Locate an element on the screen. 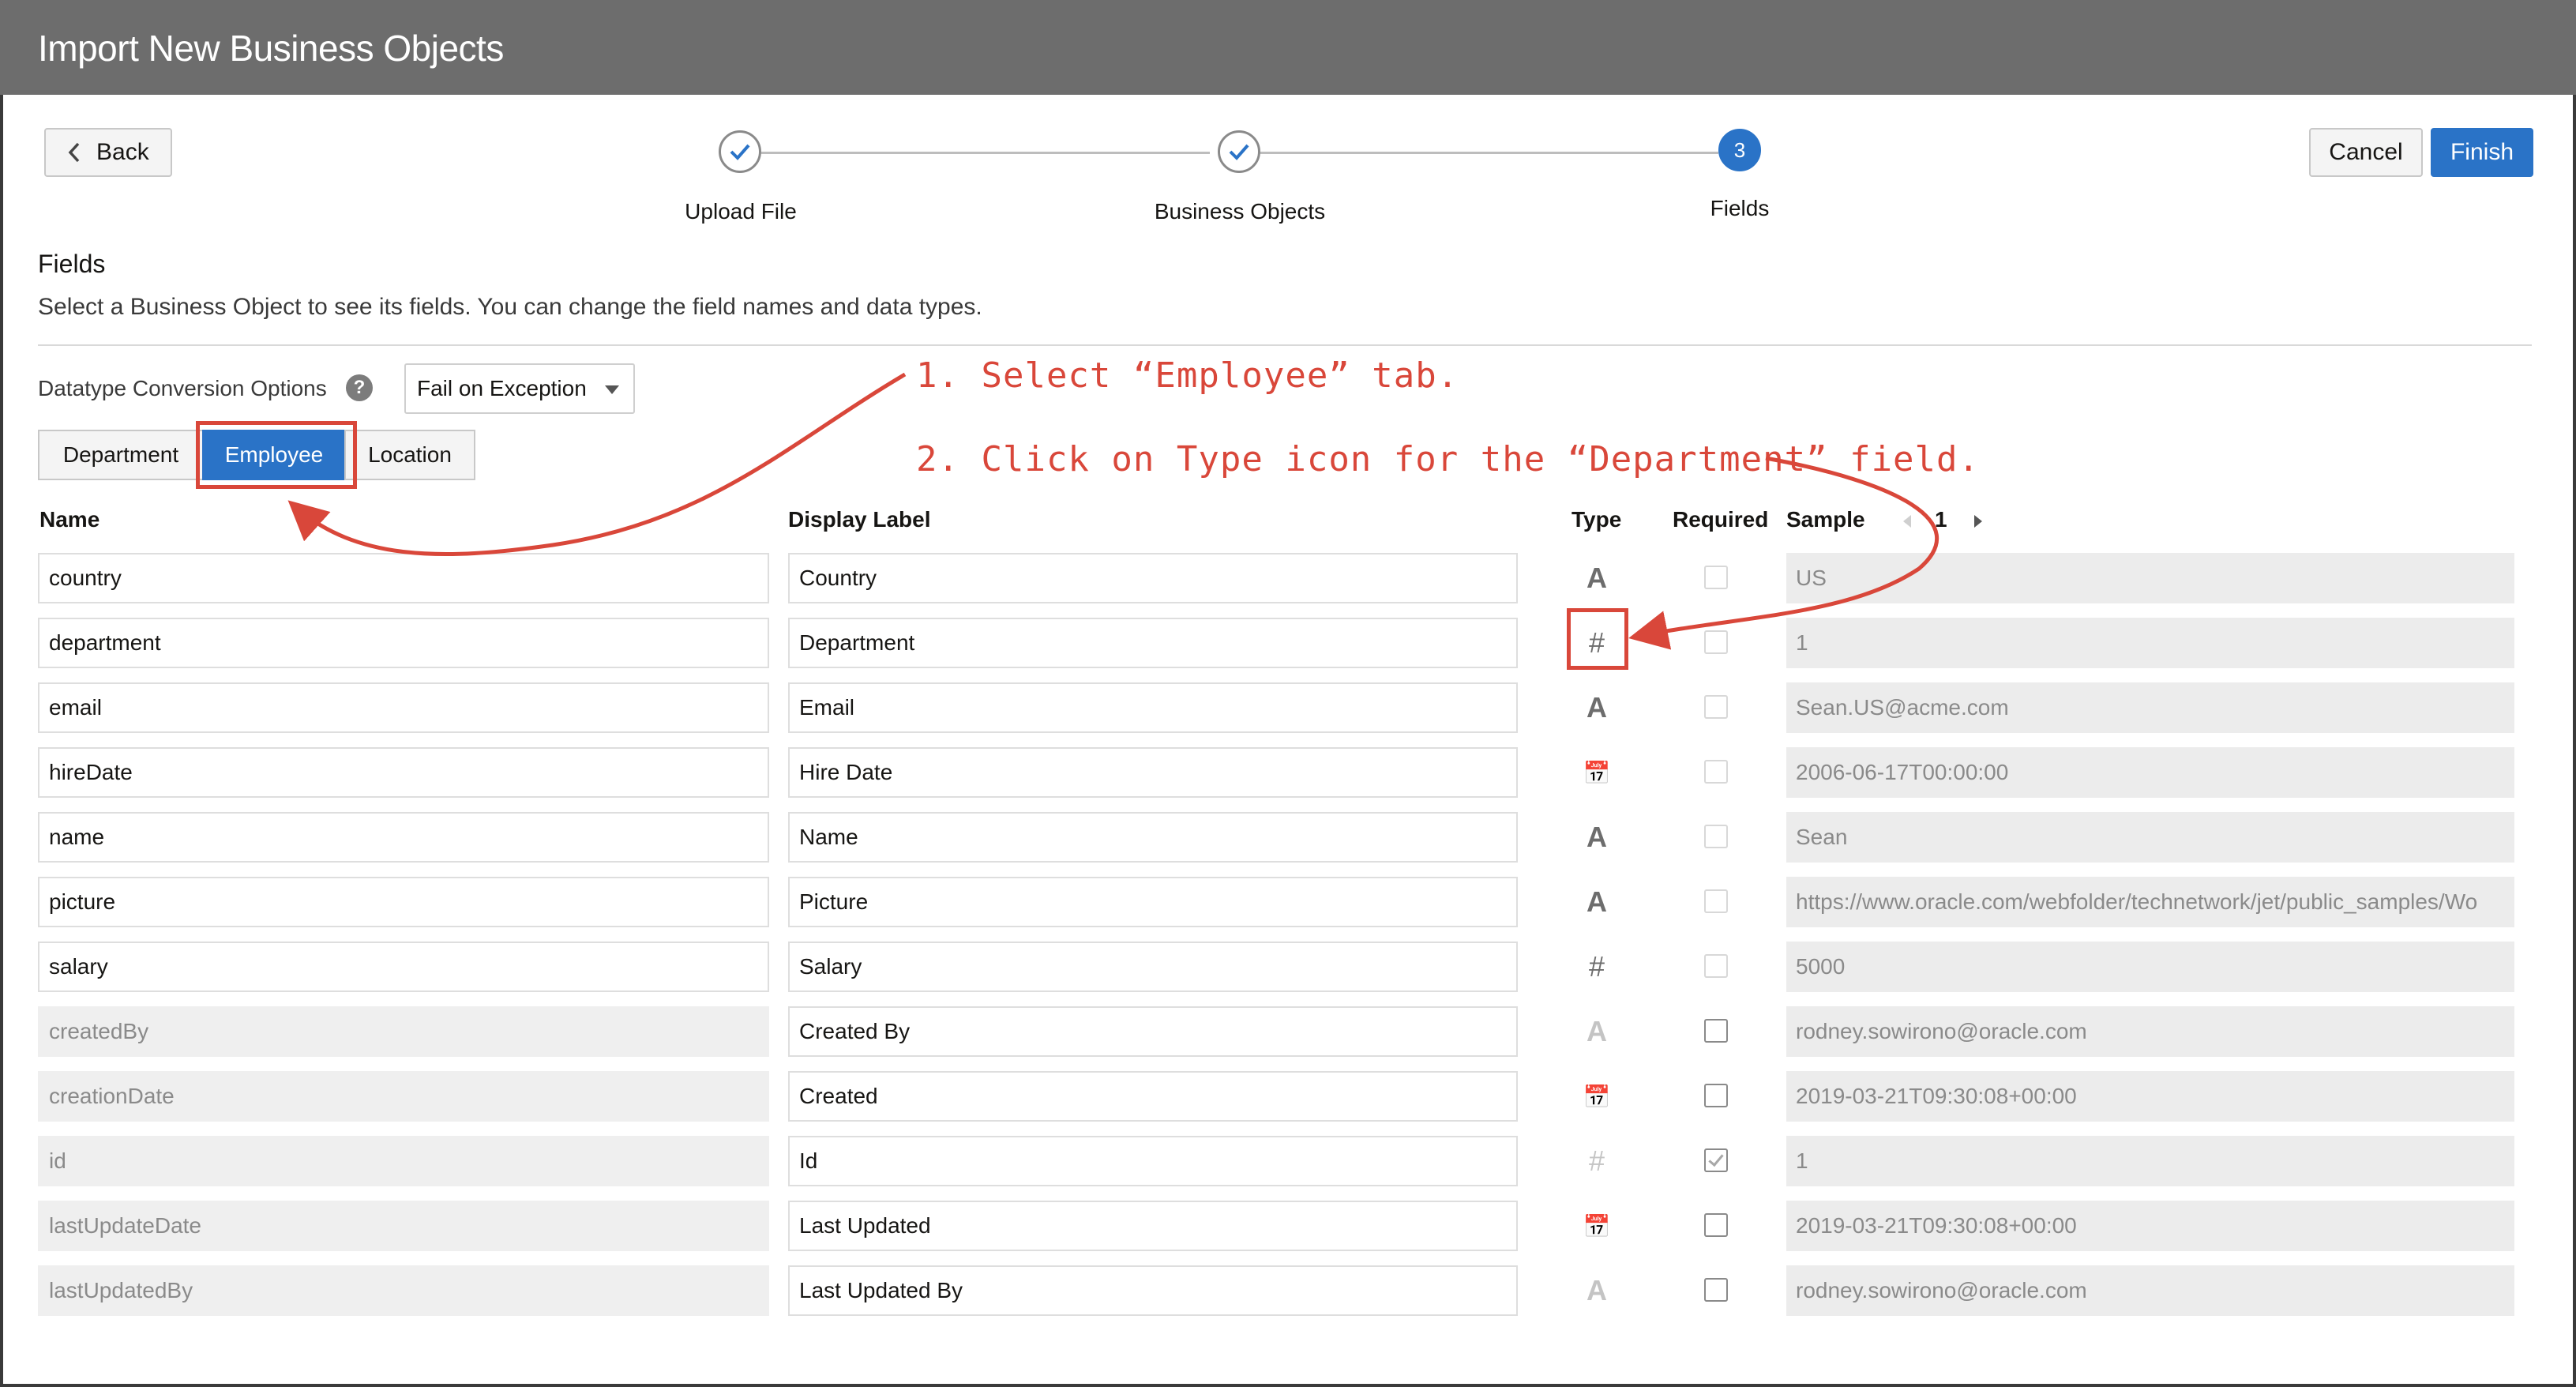 The image size is (2576, 1387). display-label-field: Created By is located at coordinates (1153, 1031).